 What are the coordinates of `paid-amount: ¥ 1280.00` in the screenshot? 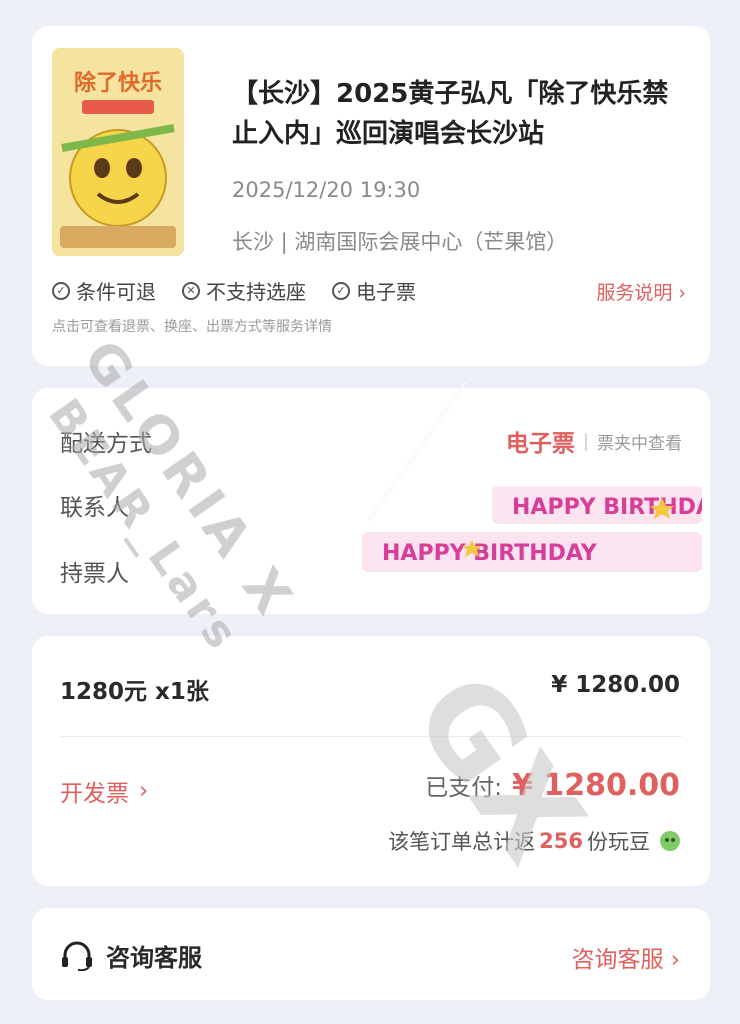 It's located at (596, 785).